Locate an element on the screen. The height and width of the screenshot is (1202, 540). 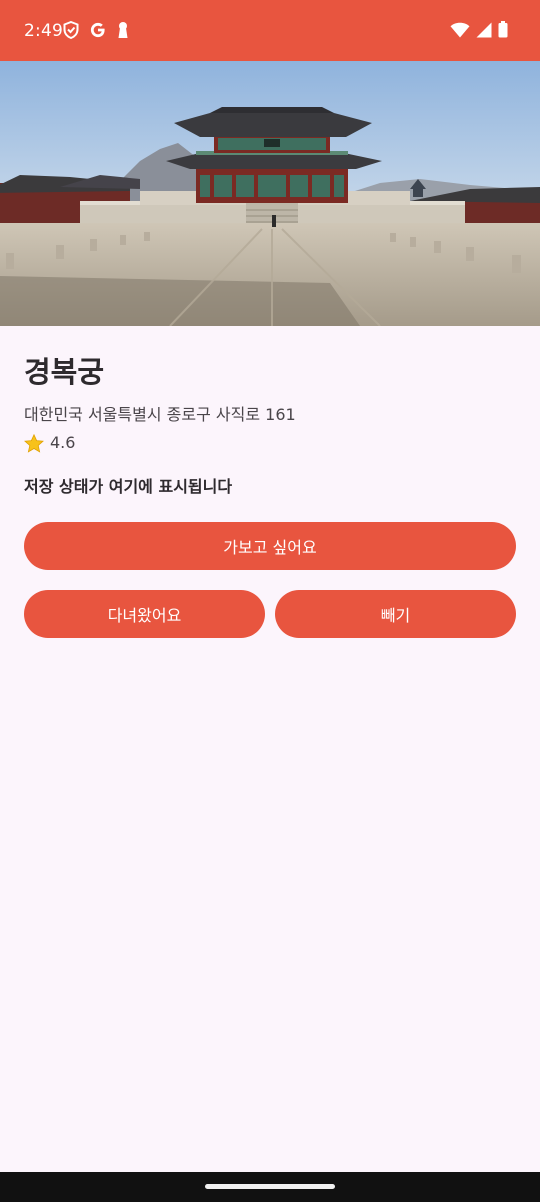
rating-row: 4.6 is located at coordinates (49, 443).